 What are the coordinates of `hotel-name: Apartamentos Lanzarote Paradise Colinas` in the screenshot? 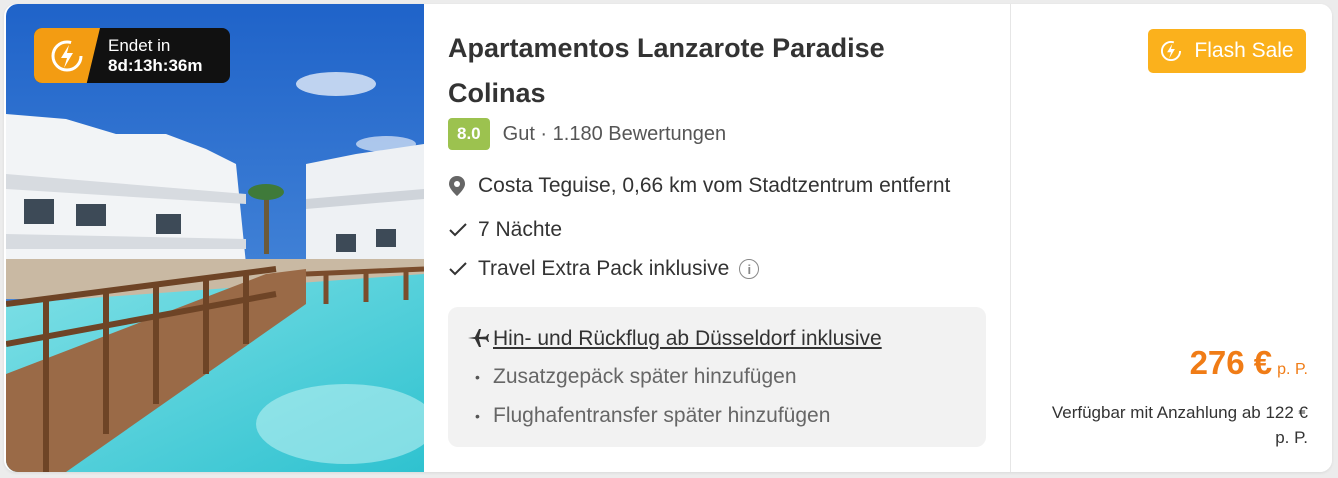 It's located at (698, 71).